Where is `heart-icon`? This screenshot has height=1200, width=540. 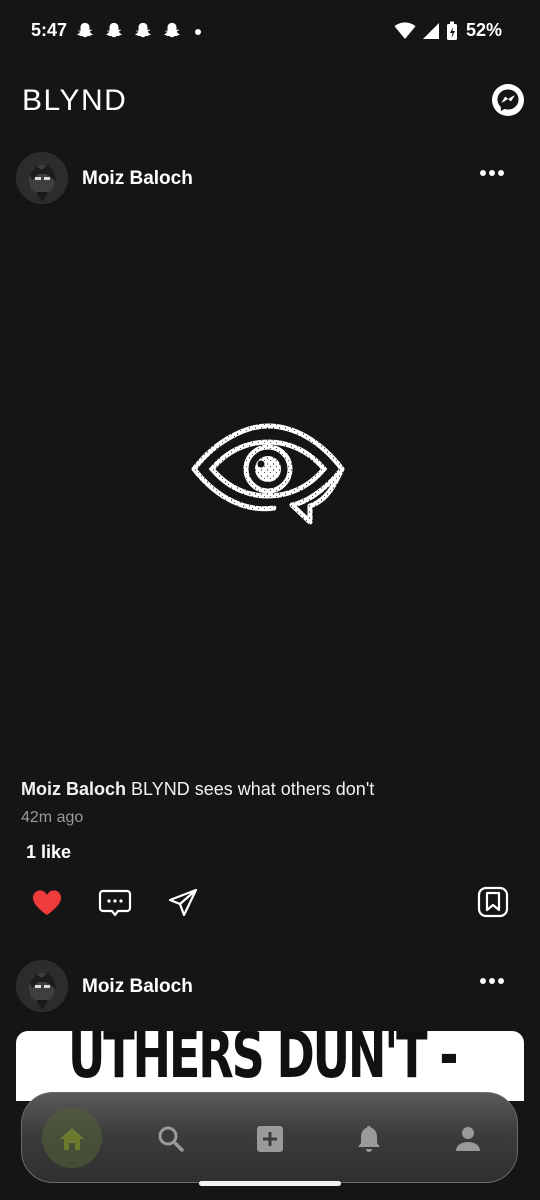 heart-icon is located at coordinates (47, 902).